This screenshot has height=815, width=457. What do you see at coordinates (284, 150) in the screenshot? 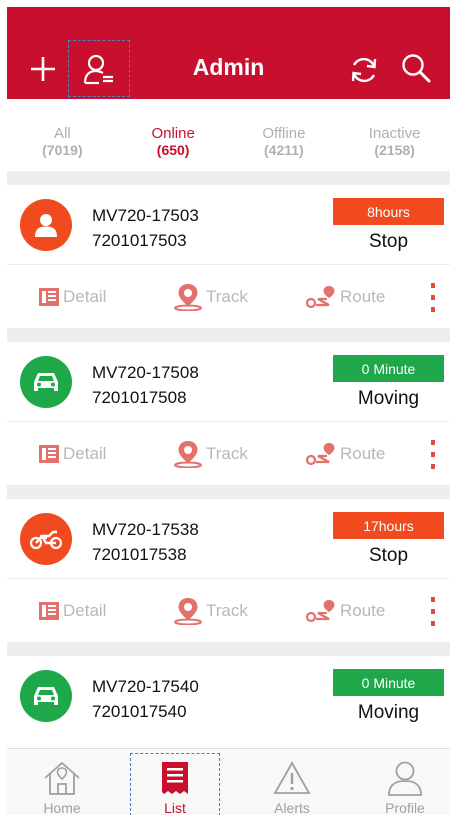
I see `tab-count: (4211)` at bounding box center [284, 150].